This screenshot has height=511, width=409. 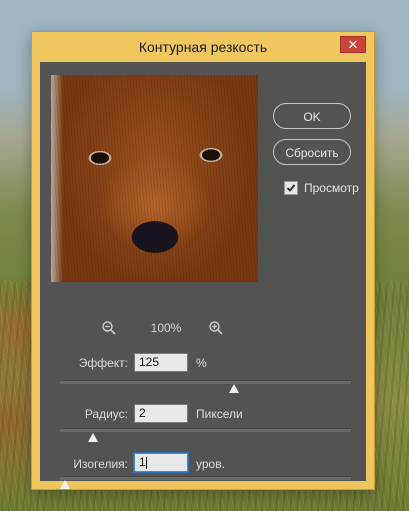 I want to click on reset-button: Сбросить, so click(x=312, y=152).